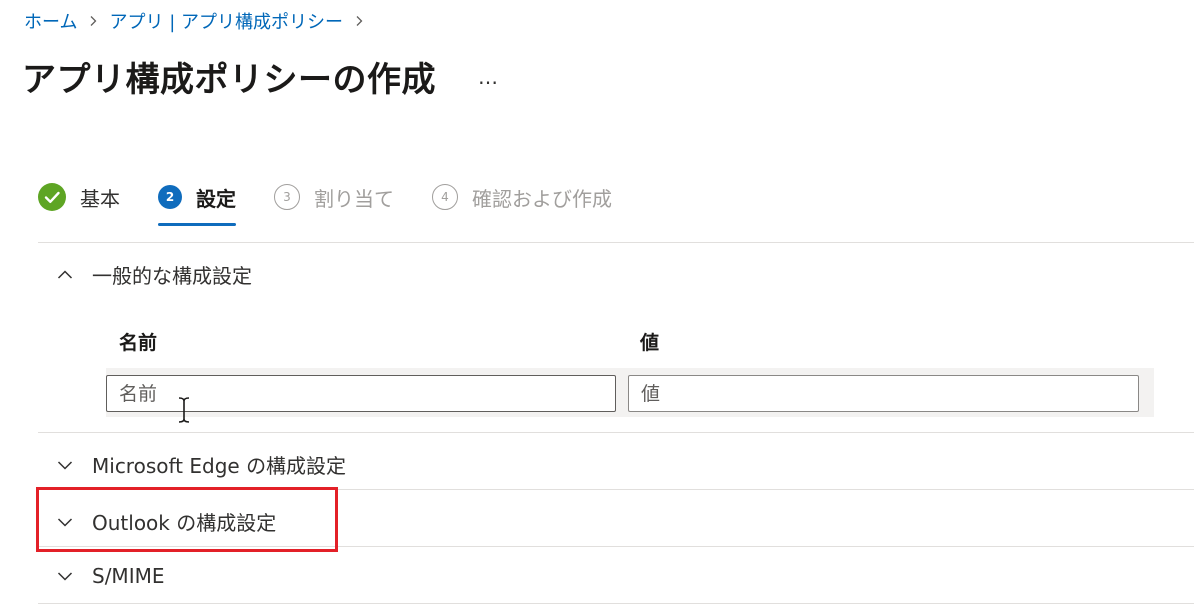 Image resolution: width=1200 pixels, height=609 pixels. What do you see at coordinates (138, 343) in the screenshot?
I see `name-column-header: 名前` at bounding box center [138, 343].